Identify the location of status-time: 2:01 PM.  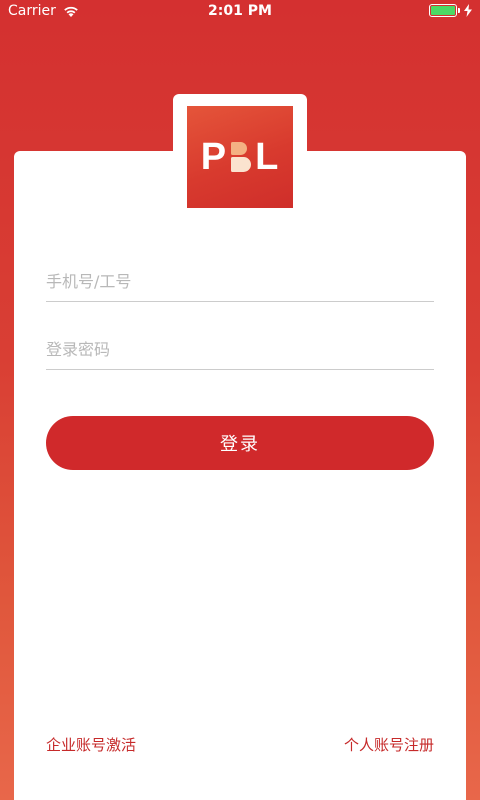
(240, 11).